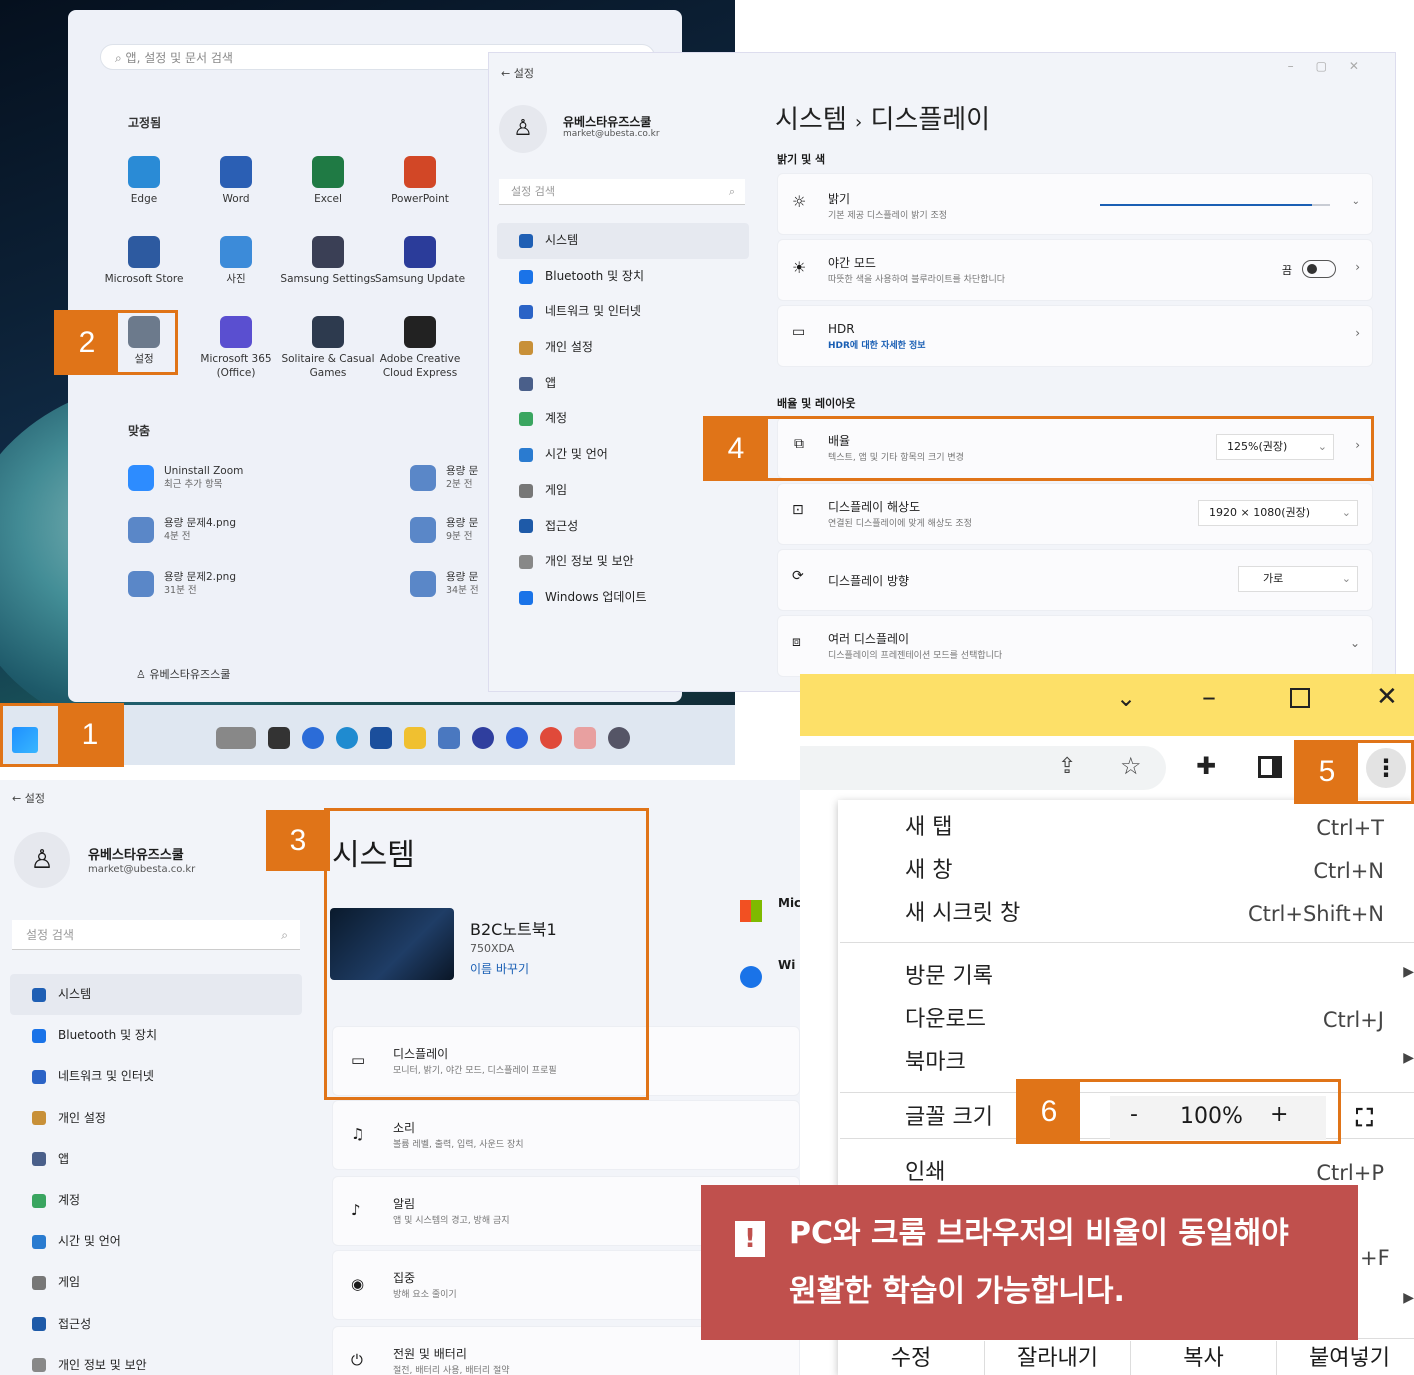 The height and width of the screenshot is (1375, 1414). What do you see at coordinates (1270, 767) in the screenshot?
I see `side-panel-icon` at bounding box center [1270, 767].